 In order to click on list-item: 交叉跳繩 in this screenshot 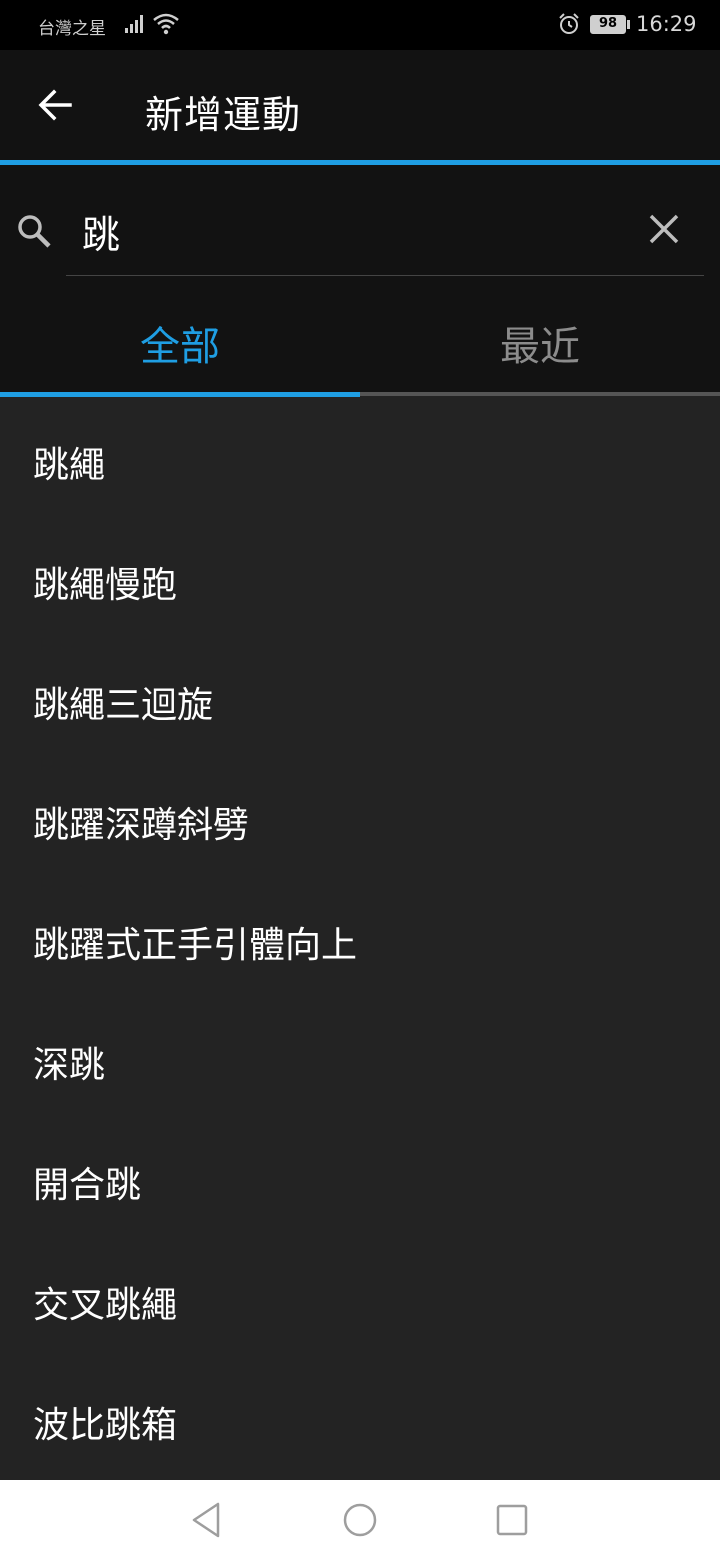, I will do `click(360, 1298)`.